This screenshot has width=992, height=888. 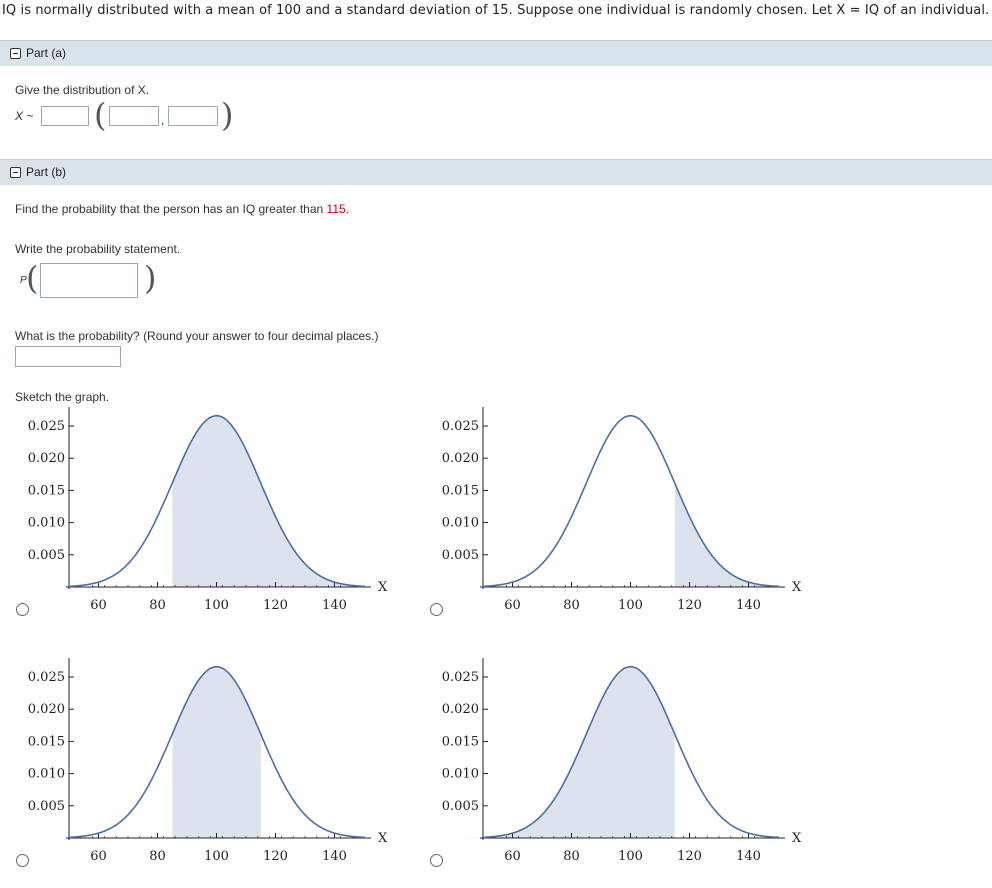 What do you see at coordinates (193, 116) in the screenshot?
I see `distribution-sd-input` at bounding box center [193, 116].